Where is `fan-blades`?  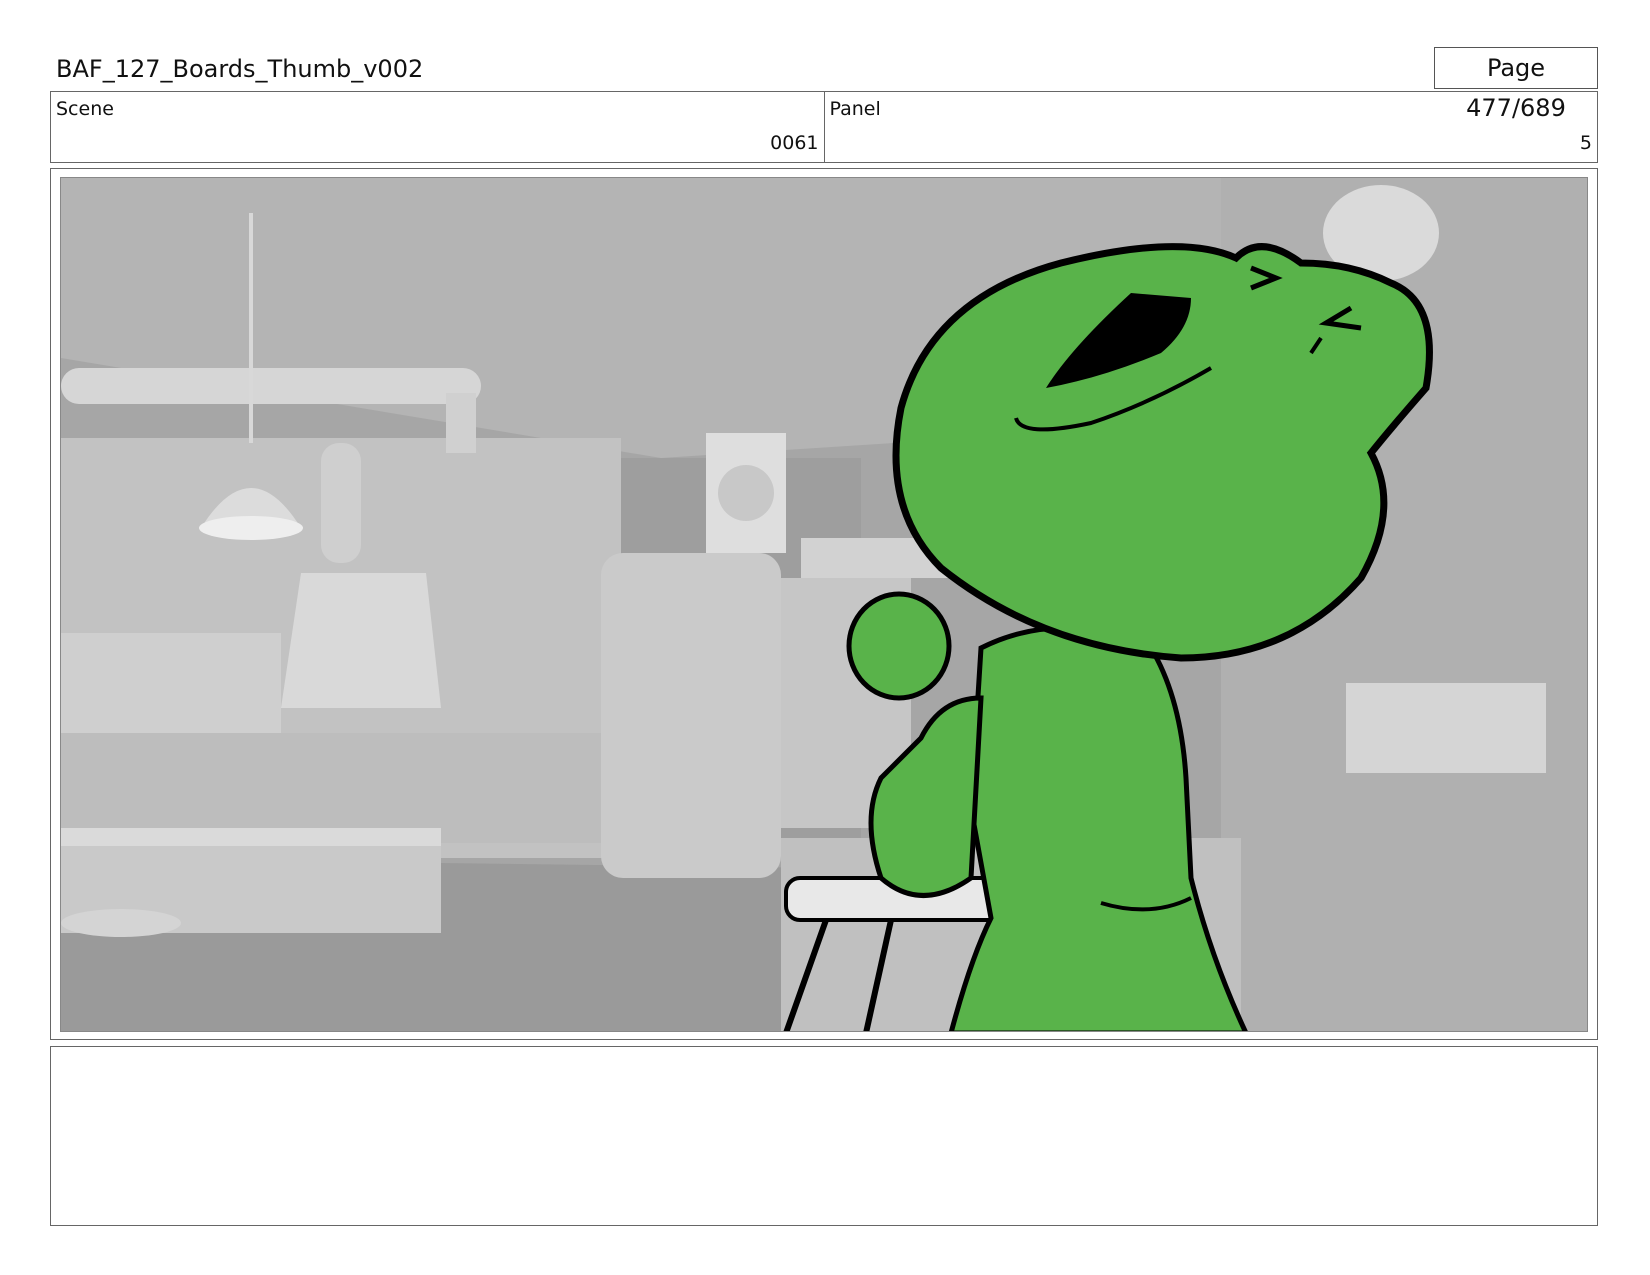
fan-blades is located at coordinates (746, 493).